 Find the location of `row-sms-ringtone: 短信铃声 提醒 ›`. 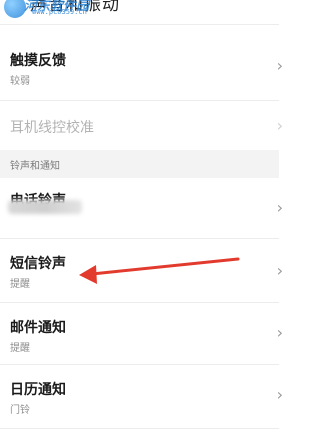

row-sms-ringtone: 短信铃声 提醒 › is located at coordinates (141, 268).